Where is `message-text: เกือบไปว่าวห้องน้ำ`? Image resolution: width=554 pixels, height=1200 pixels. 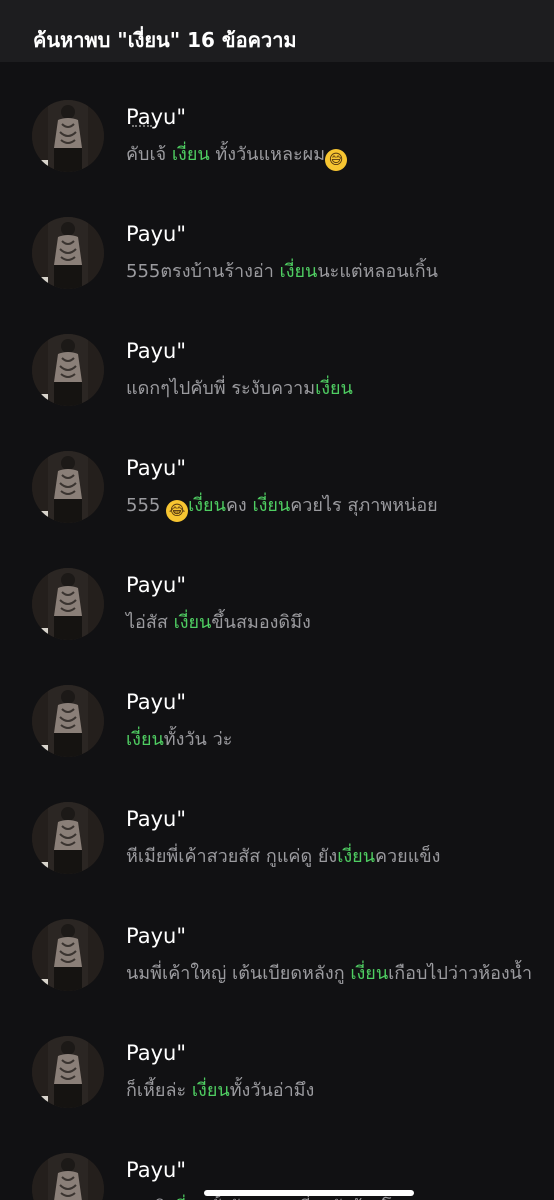 message-text: เกือบไปว่าวห้องน้ำ is located at coordinates (460, 973).